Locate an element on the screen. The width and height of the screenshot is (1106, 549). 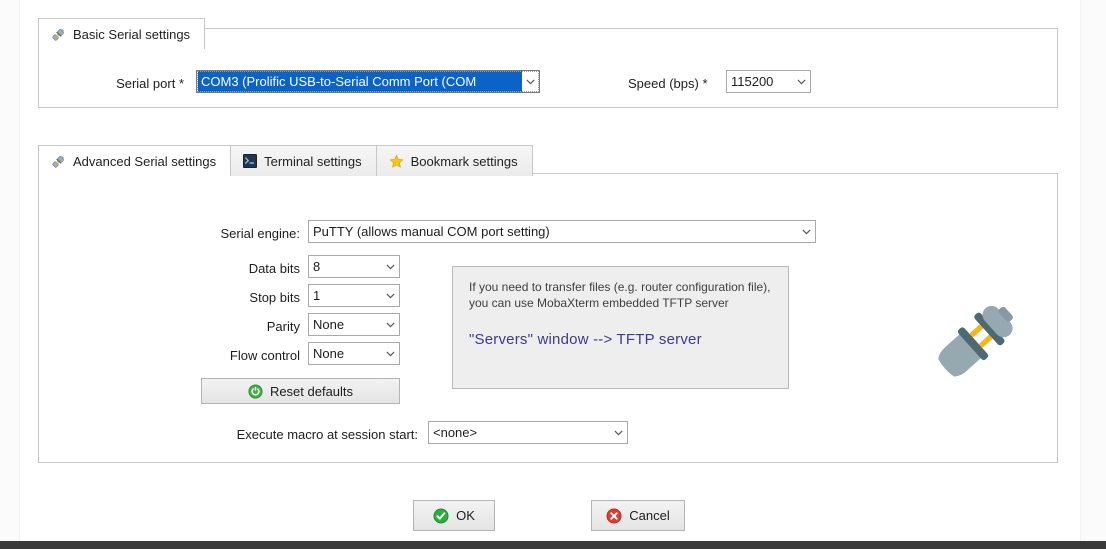
cancel-button-label: Cancel is located at coordinates (649, 515).